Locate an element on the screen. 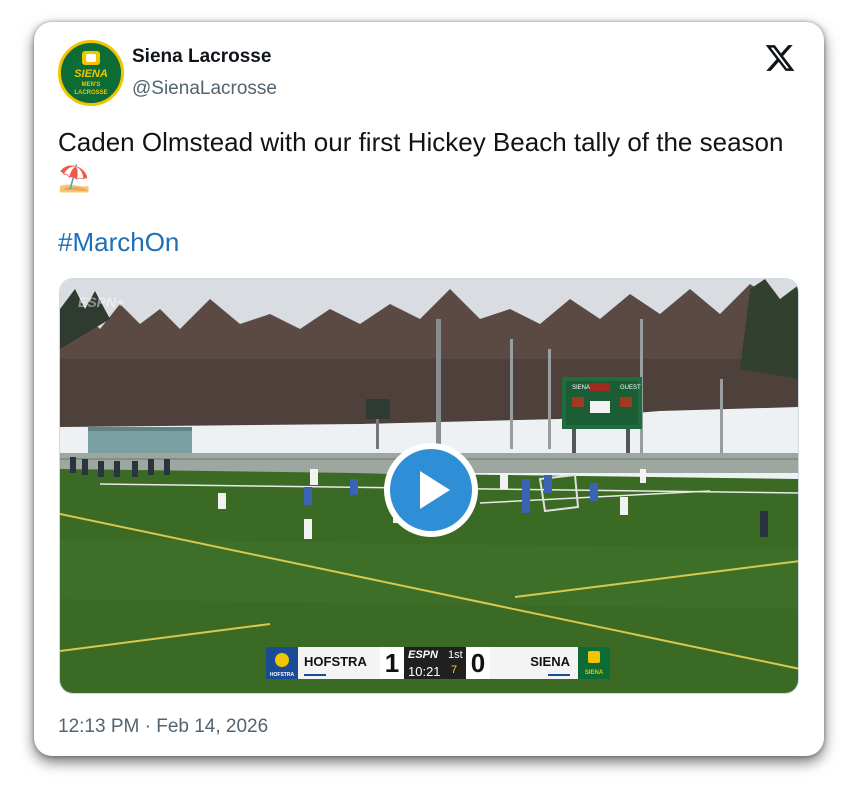  tweet-timestamp: 12:13 PM · Feb 14, 2026 is located at coordinates (163, 727).